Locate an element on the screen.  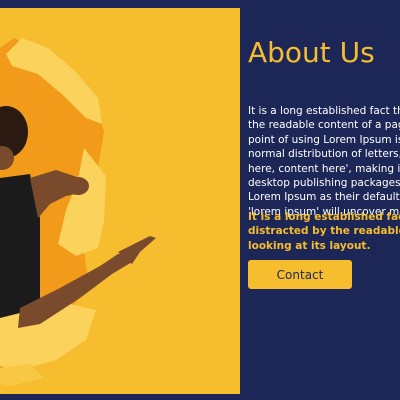
contact-button: Contact is located at coordinates (300, 274).